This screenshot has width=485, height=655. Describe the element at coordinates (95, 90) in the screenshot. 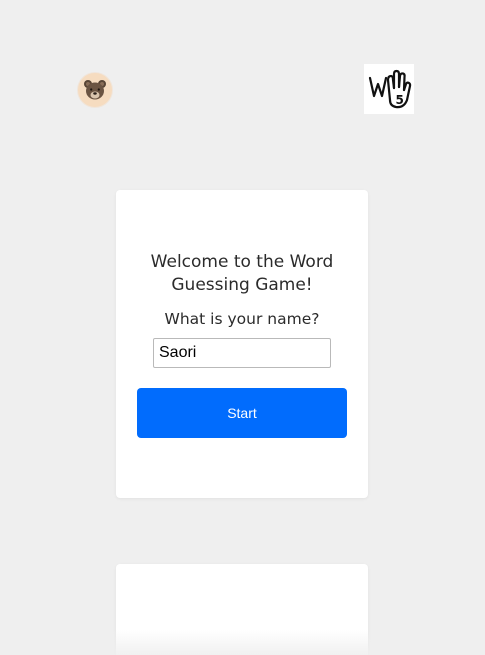

I see `bear-avatar-icon` at that location.